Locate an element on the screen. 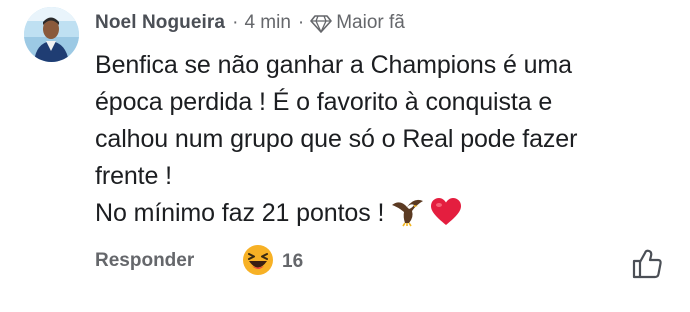 The height and width of the screenshot is (312, 690). message-line: frente ! is located at coordinates (134, 176).